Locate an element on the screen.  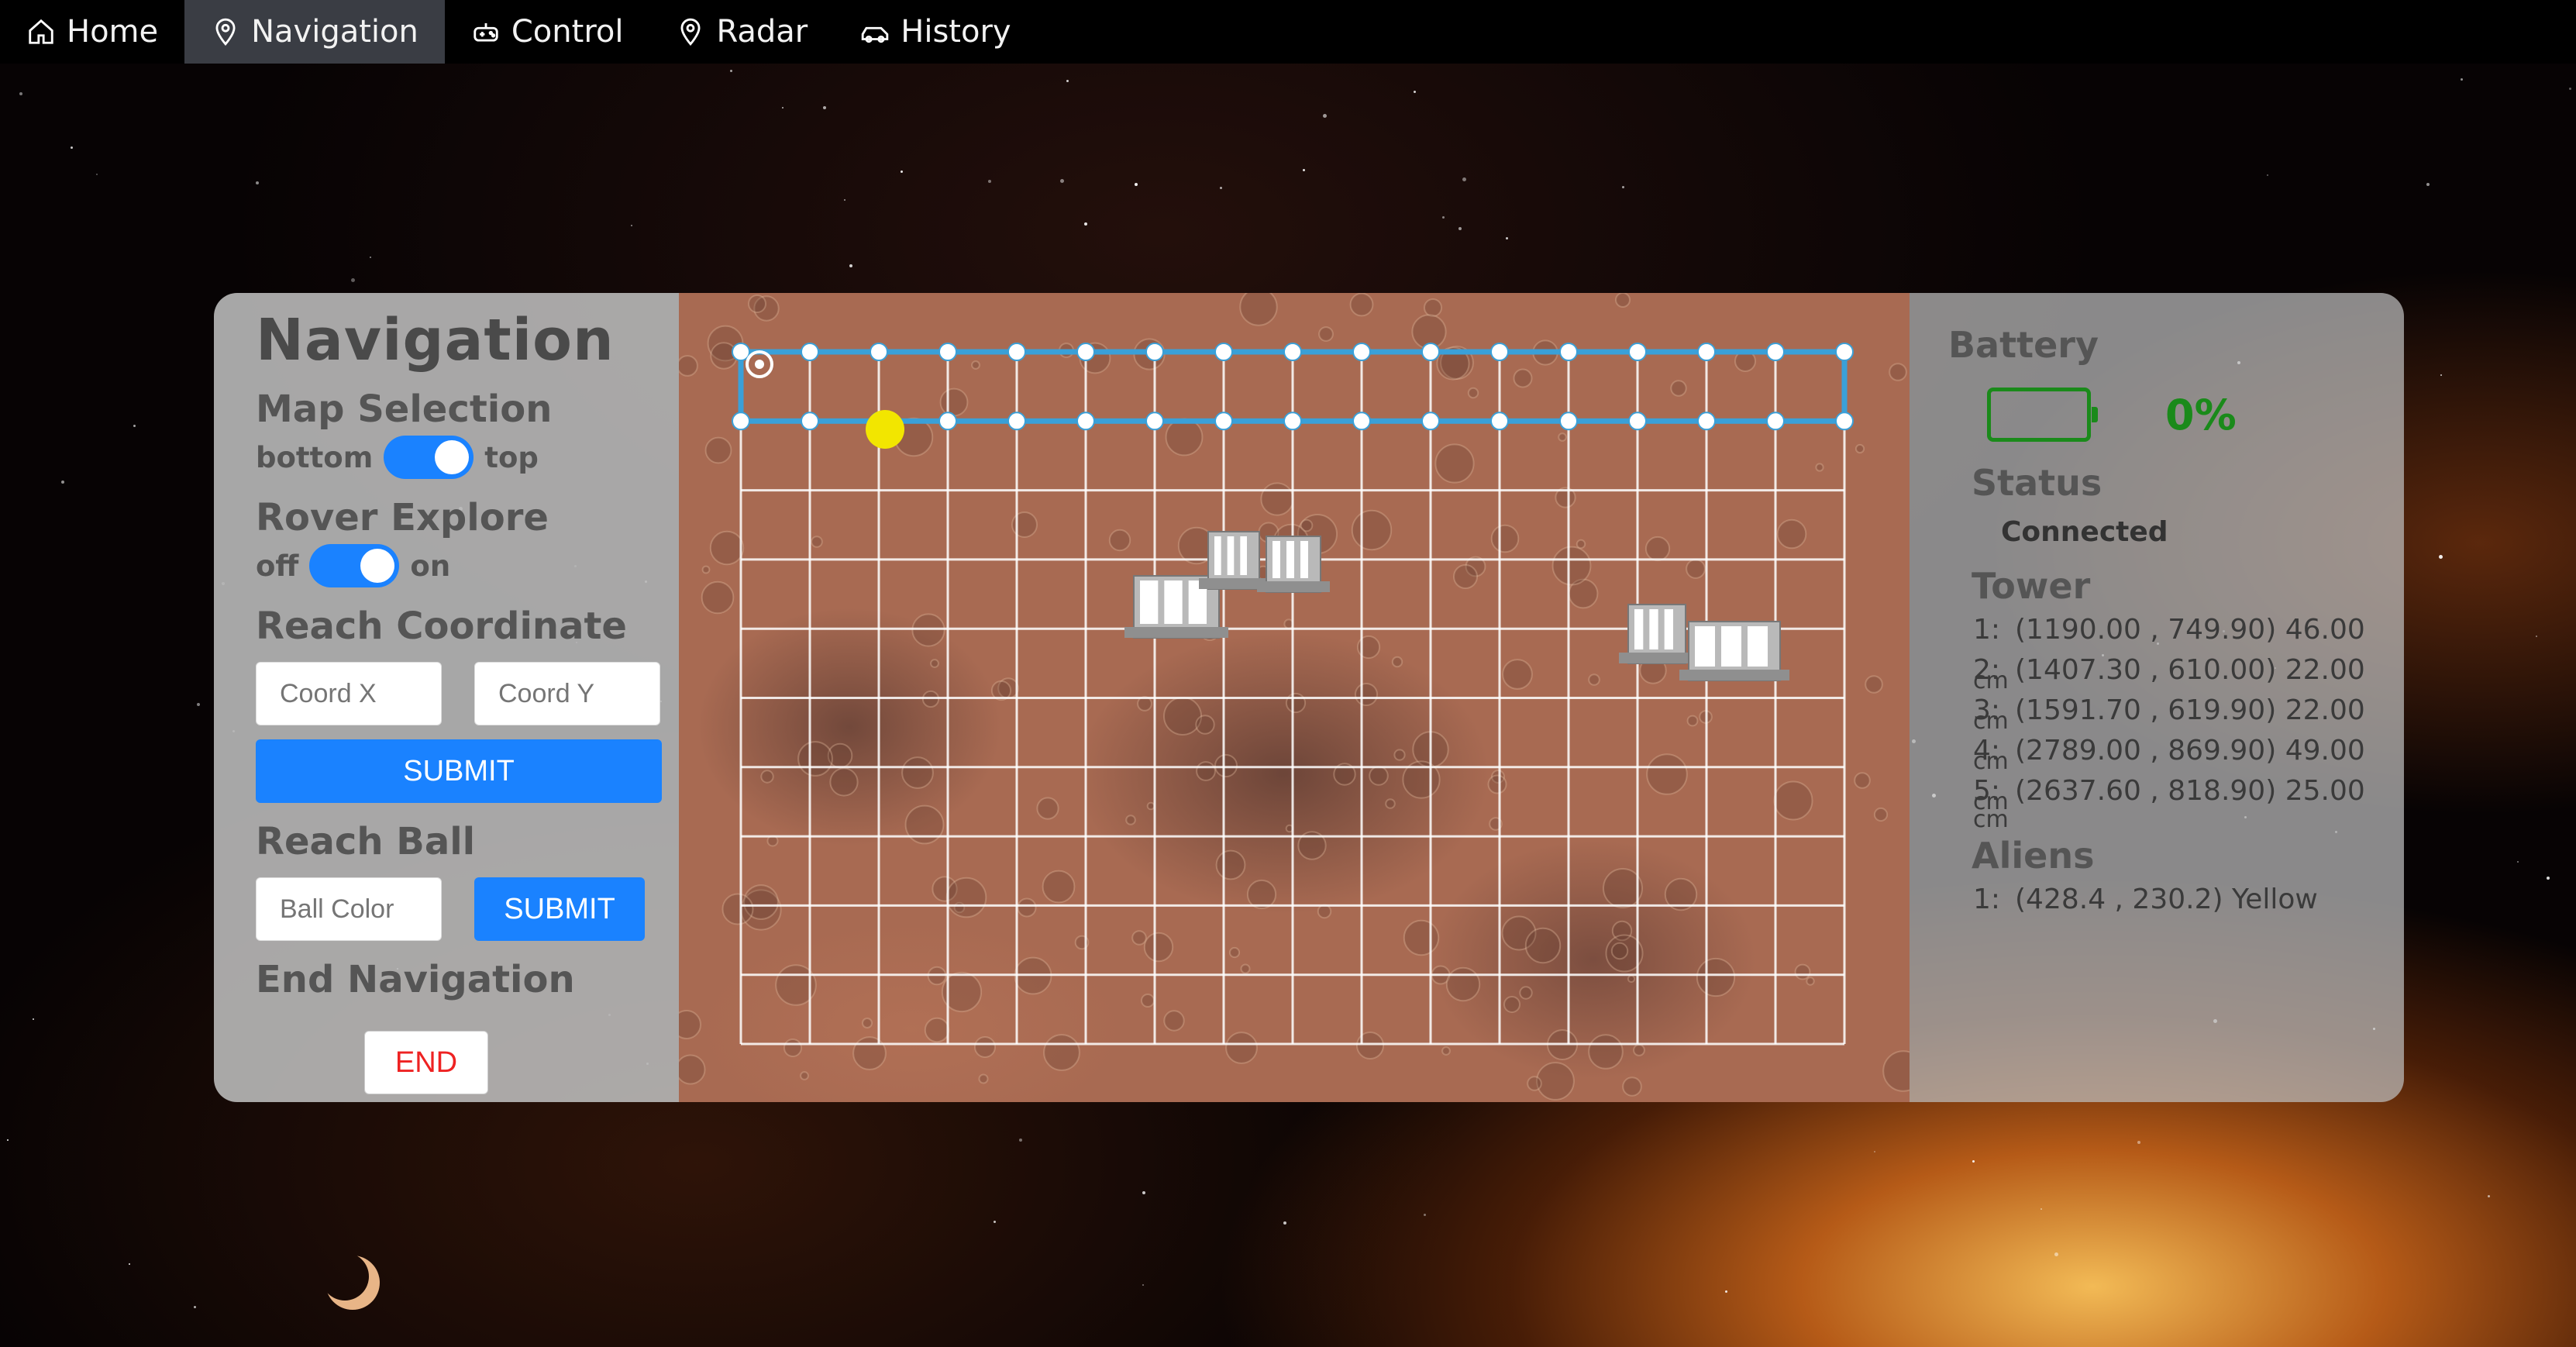
coord-y-input is located at coordinates (567, 693).